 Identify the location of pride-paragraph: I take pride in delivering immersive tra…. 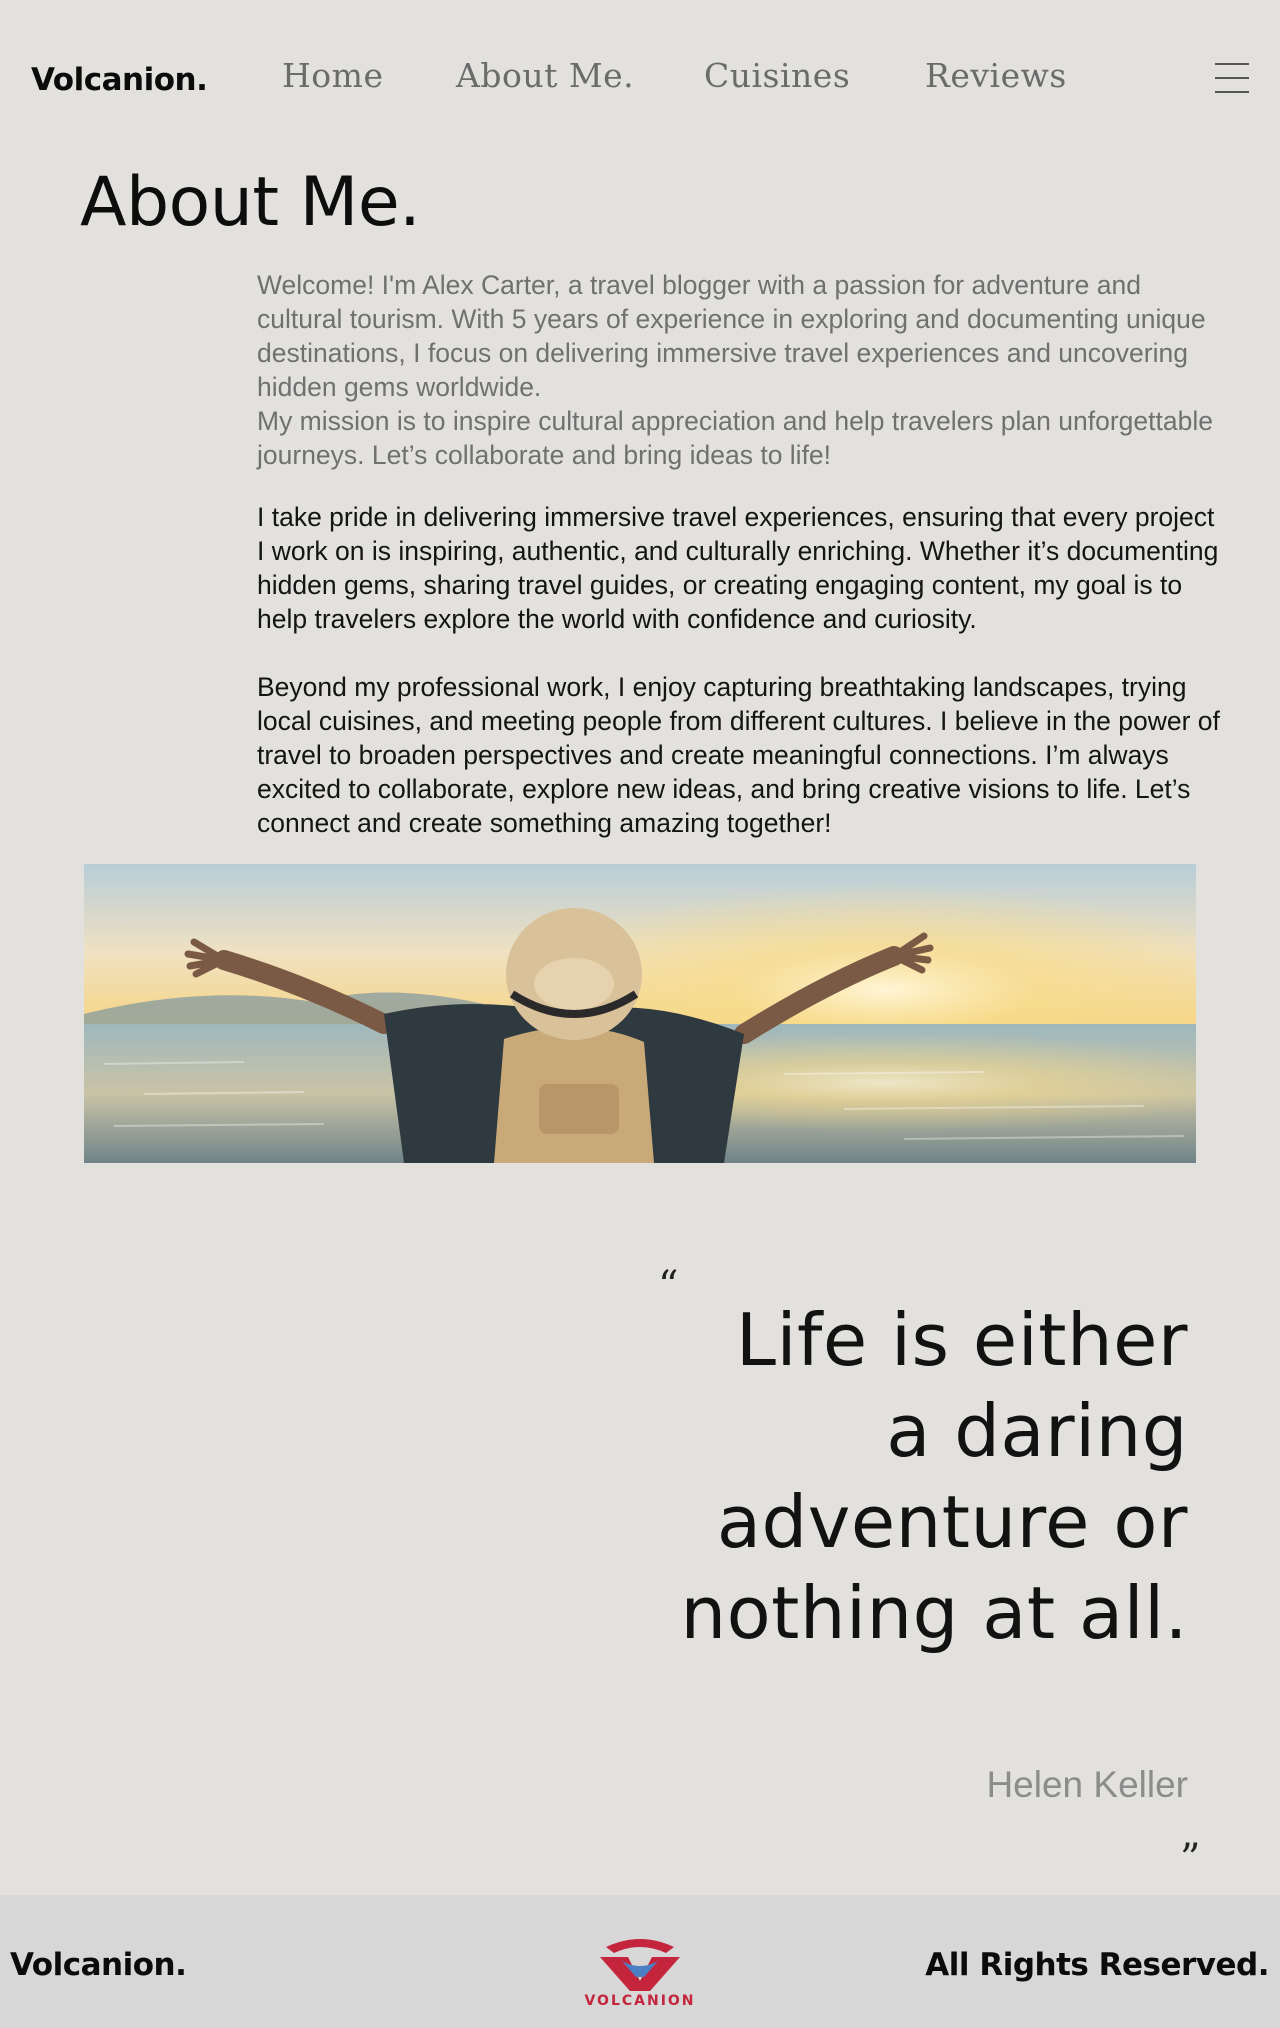
(738, 568).